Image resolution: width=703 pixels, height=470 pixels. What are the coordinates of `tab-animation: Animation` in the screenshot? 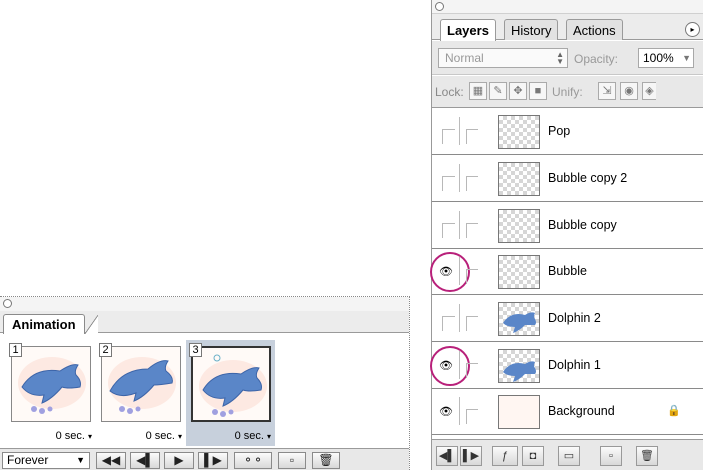 It's located at (50, 324).